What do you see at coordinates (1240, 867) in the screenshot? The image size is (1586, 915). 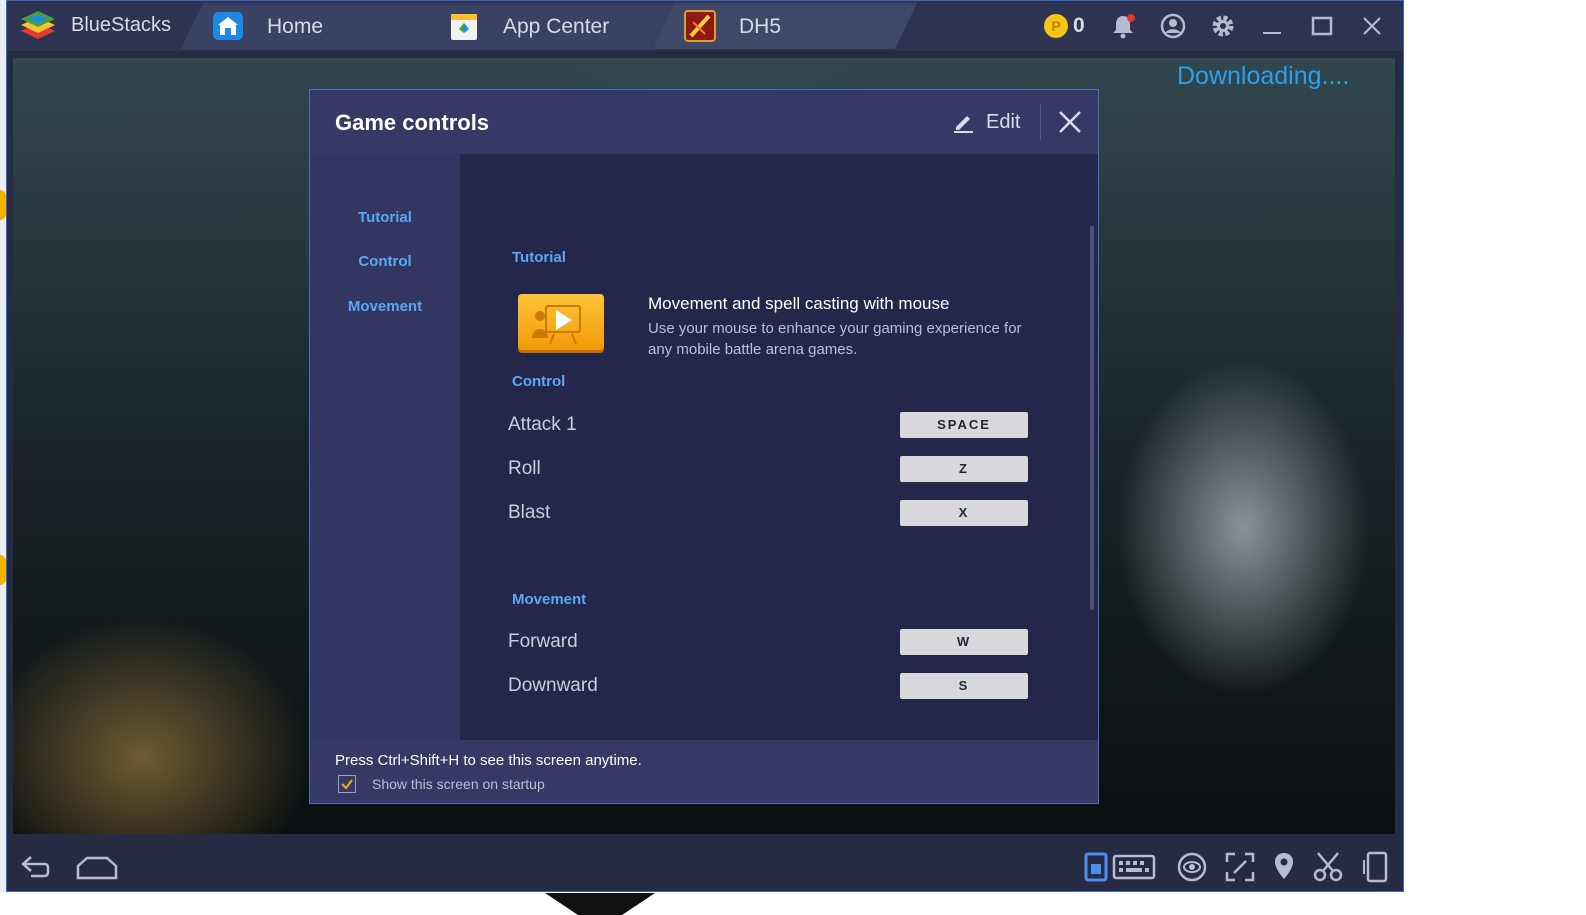 I see `fullscreen-icon` at bounding box center [1240, 867].